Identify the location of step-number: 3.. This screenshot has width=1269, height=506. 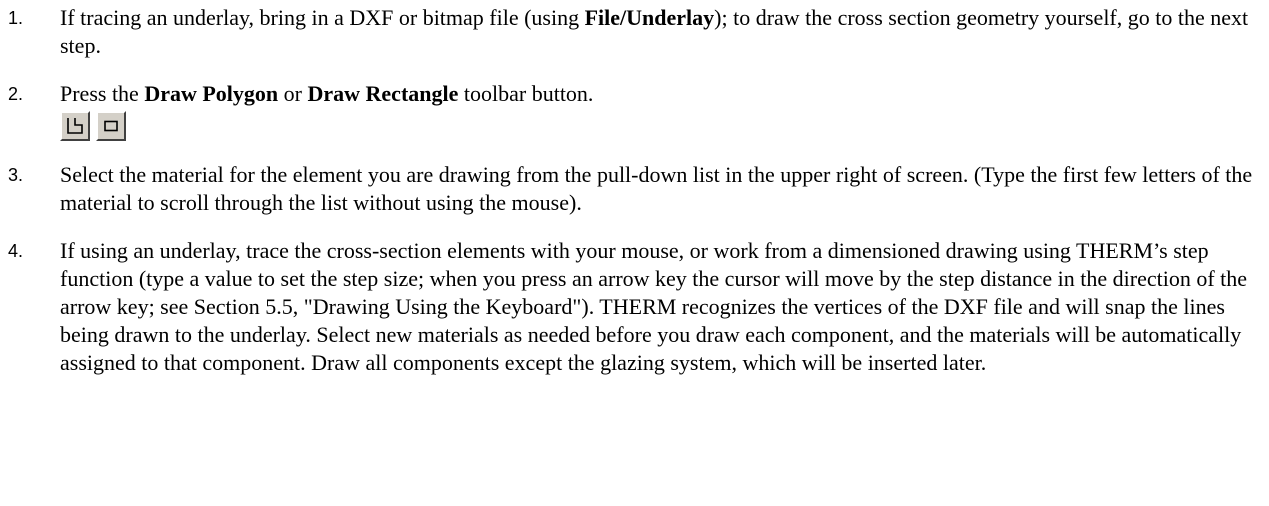
(16, 175).